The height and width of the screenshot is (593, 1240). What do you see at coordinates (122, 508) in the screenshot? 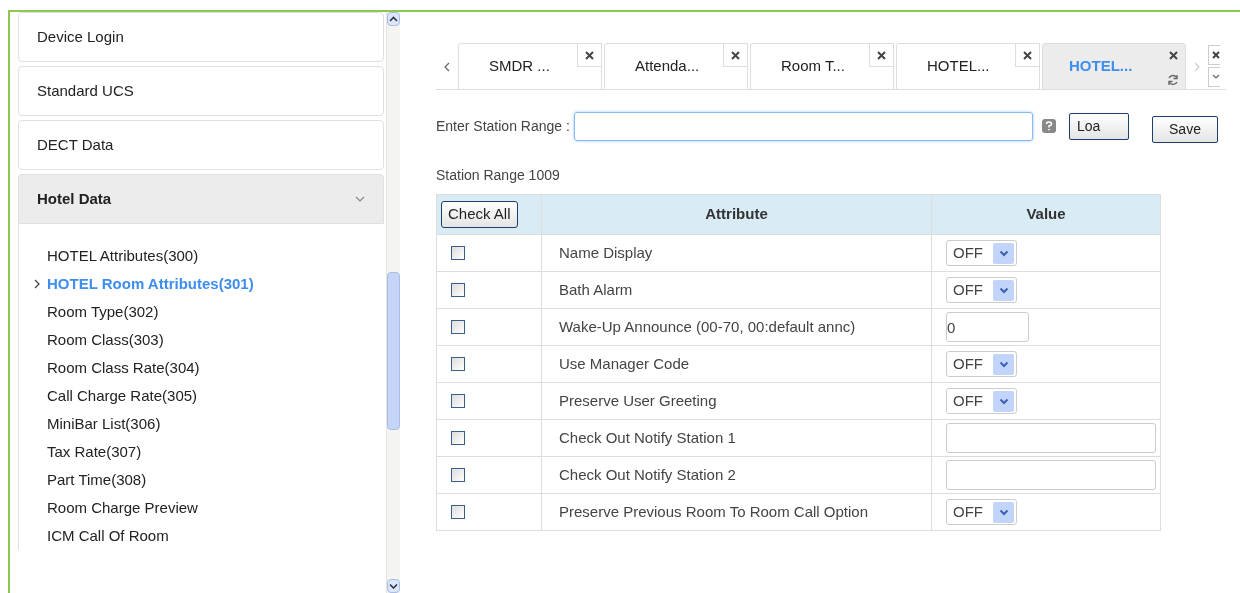
I see `menu-item: Room Charge Preview` at bounding box center [122, 508].